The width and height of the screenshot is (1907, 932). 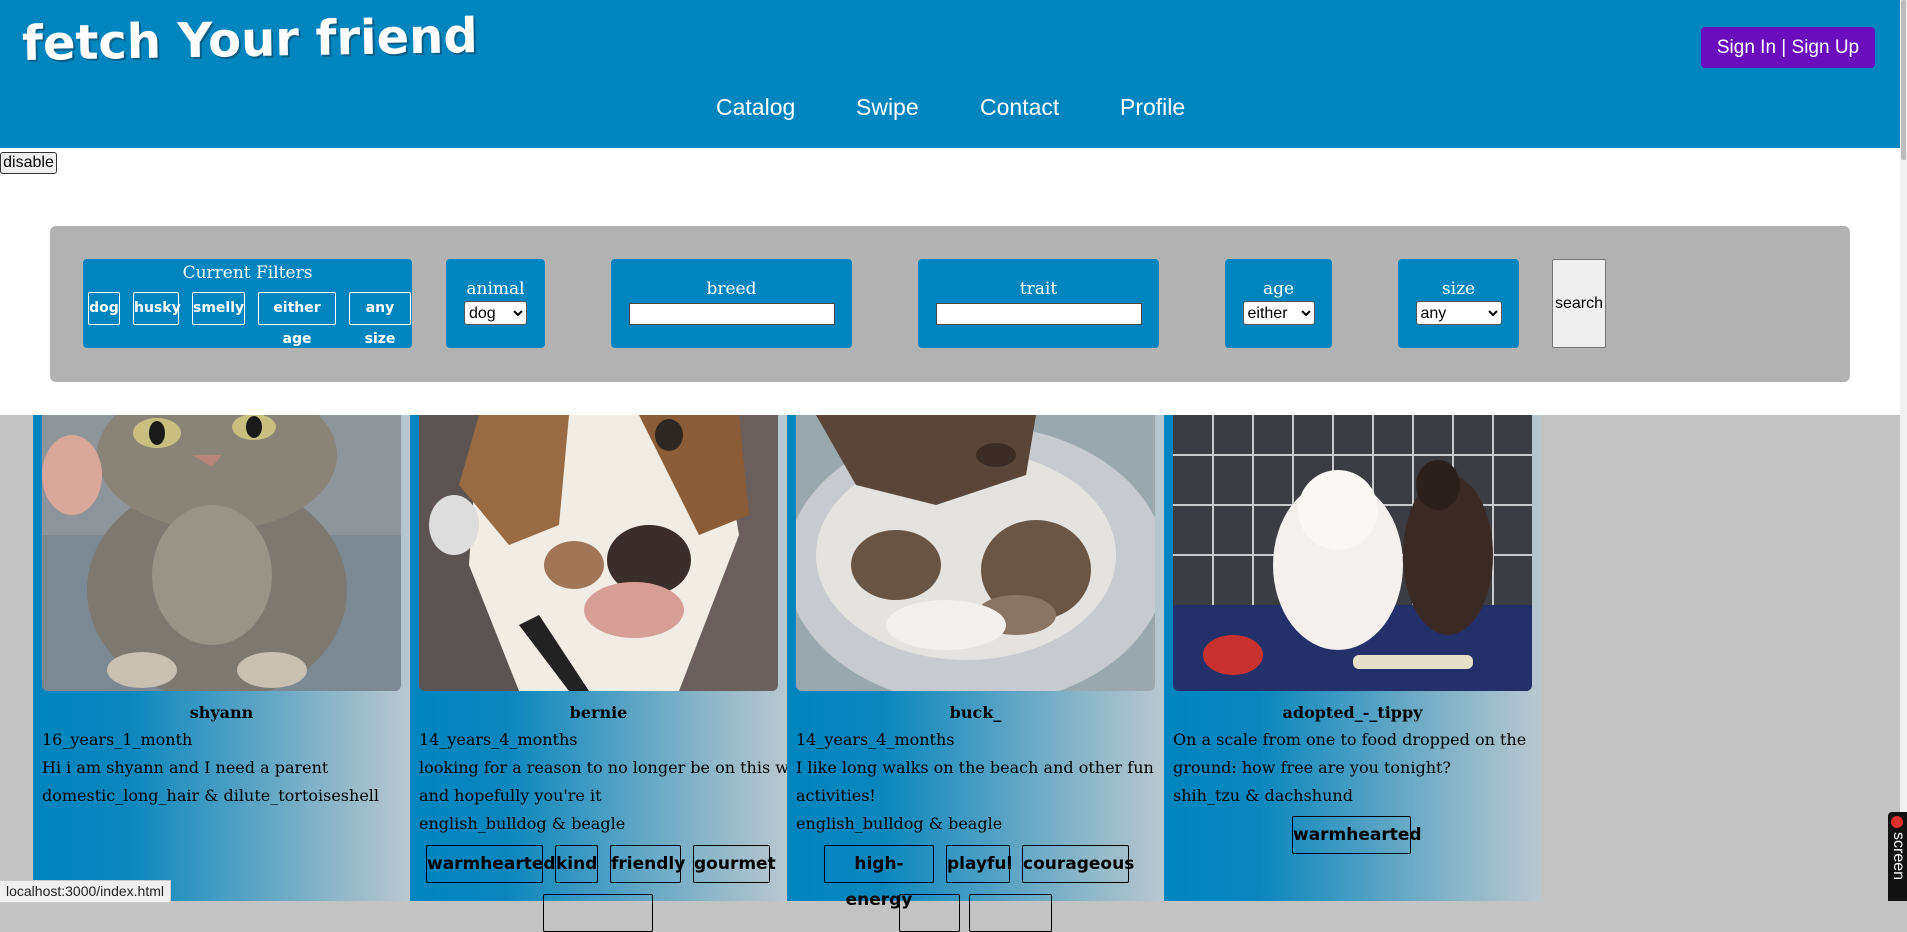 I want to click on recorder-label: screen, so click(x=1898, y=856).